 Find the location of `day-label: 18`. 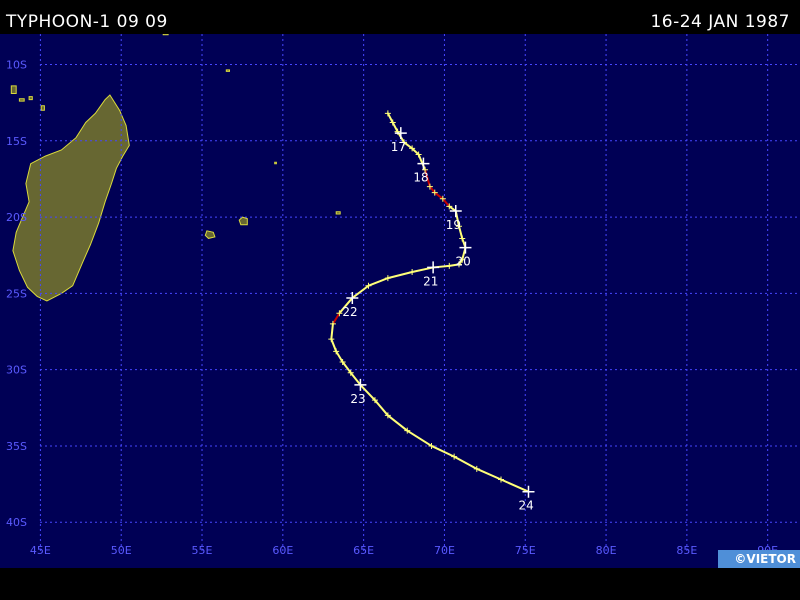

day-label: 18 is located at coordinates (420, 178).